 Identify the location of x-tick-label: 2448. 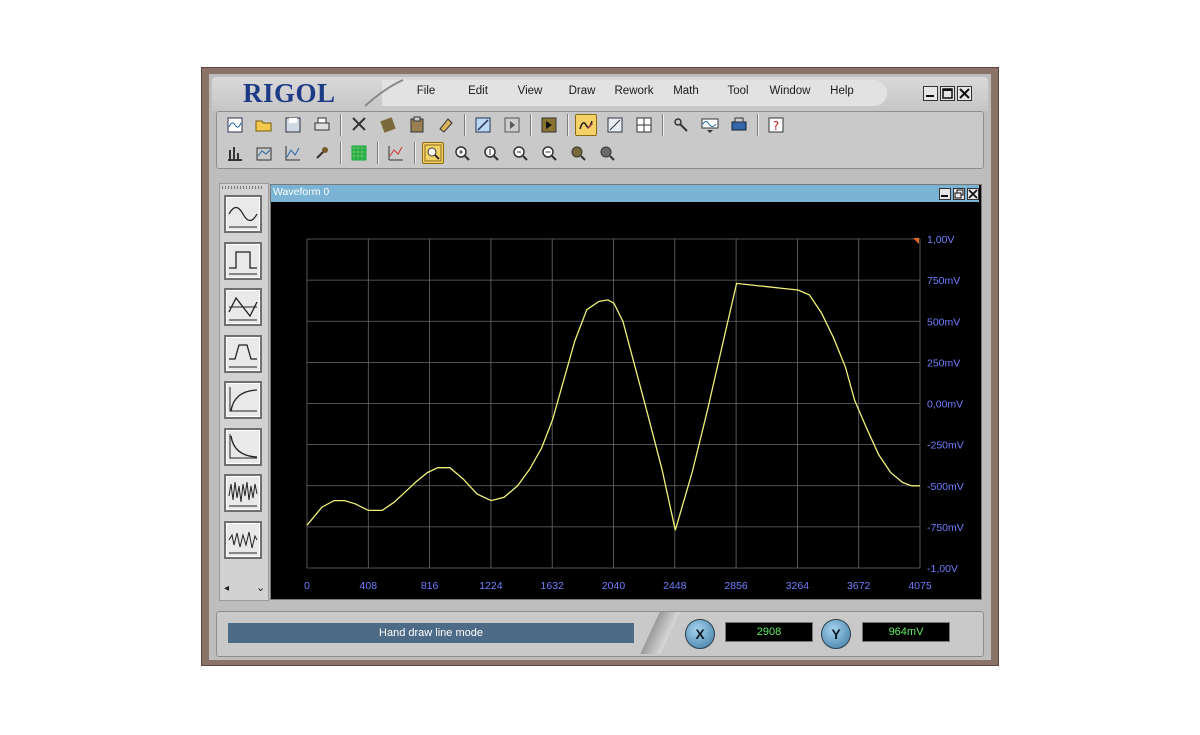
(675, 586).